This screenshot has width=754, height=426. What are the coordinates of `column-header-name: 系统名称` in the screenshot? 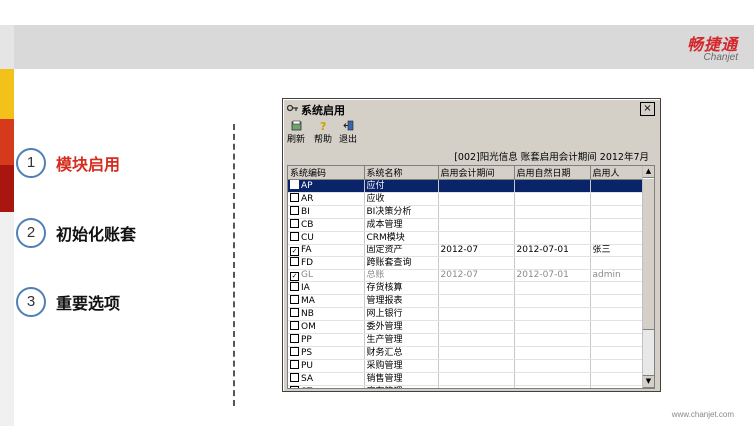 It's located at (401, 173).